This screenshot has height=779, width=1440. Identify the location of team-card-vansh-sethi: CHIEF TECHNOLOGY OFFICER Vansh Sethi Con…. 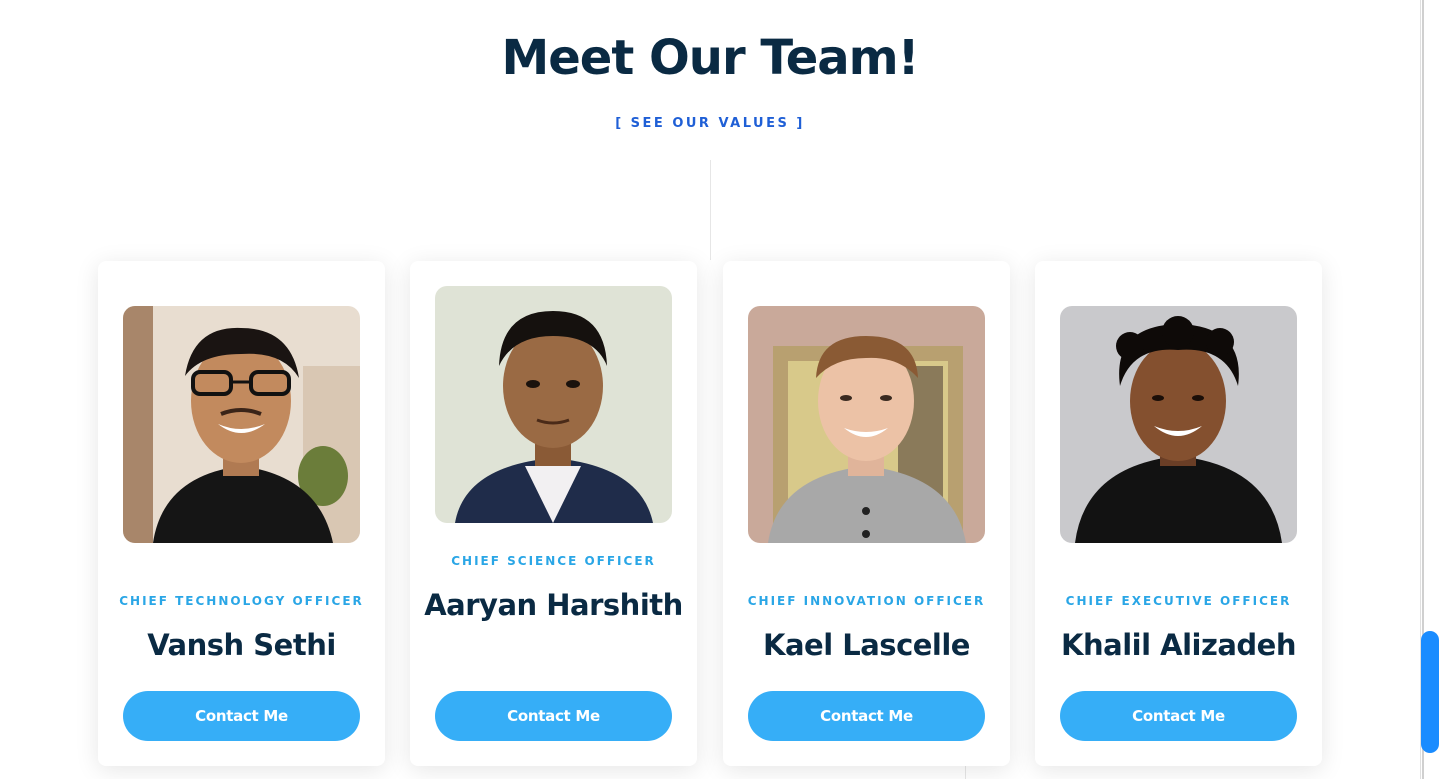
(241, 513).